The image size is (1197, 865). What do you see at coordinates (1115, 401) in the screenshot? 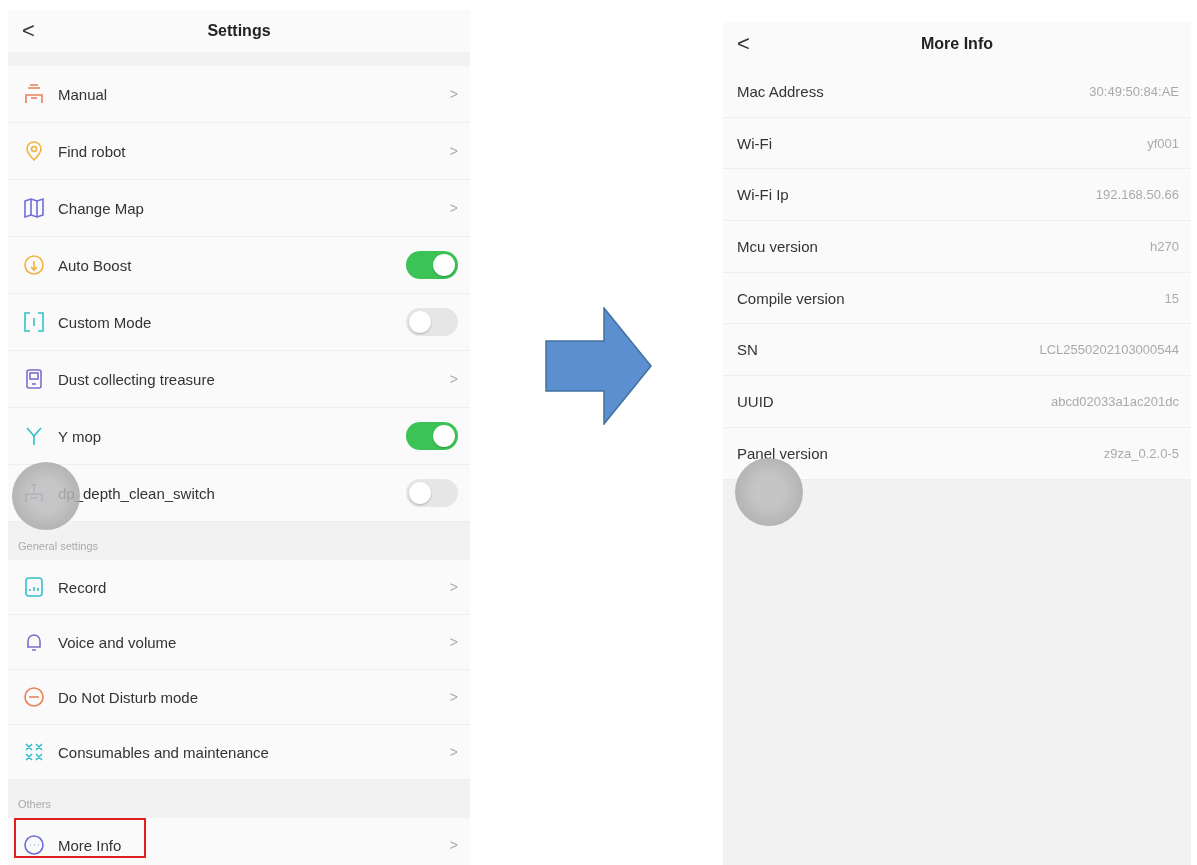
I see `info-value: abcd02033a1ac201dc` at bounding box center [1115, 401].